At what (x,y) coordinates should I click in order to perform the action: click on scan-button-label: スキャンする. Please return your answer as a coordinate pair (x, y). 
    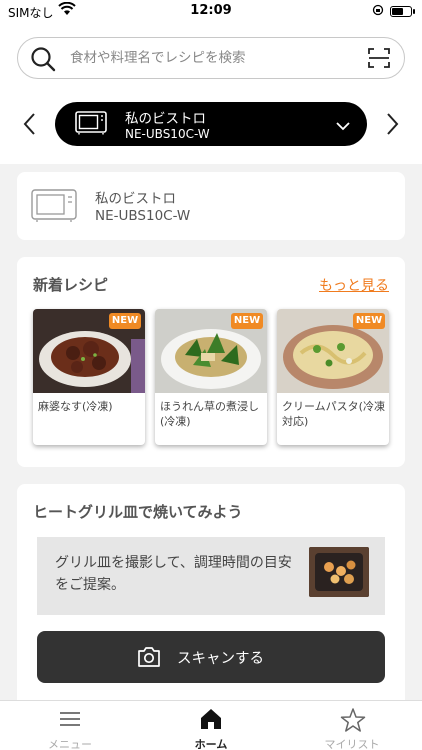
    Looking at the image, I should click on (220, 659).